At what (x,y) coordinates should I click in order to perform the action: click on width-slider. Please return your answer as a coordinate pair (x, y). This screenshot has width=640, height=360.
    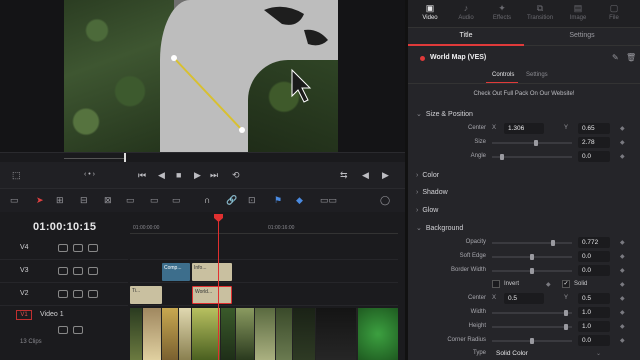
    Looking at the image, I should click on (532, 313).